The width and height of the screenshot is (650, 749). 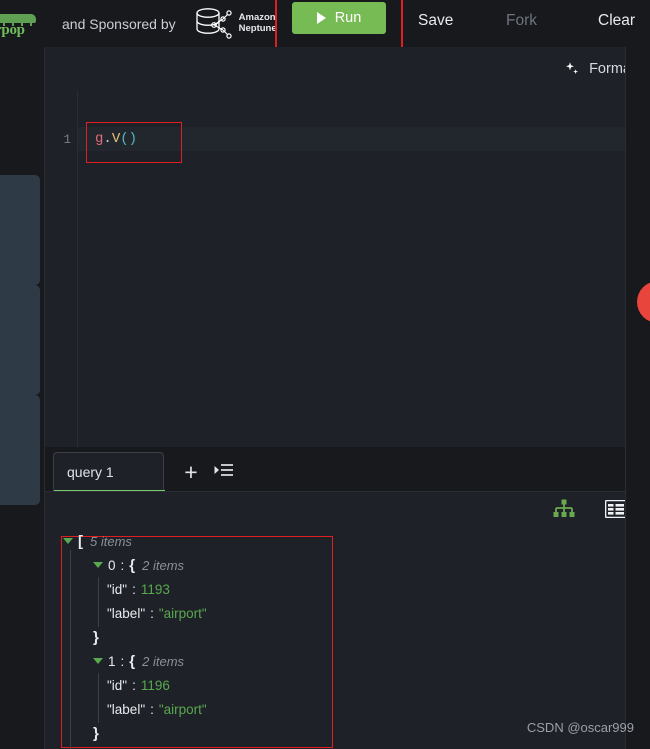 I want to click on json-row-node-1-label: "label" : "airport", so click(x=157, y=709).